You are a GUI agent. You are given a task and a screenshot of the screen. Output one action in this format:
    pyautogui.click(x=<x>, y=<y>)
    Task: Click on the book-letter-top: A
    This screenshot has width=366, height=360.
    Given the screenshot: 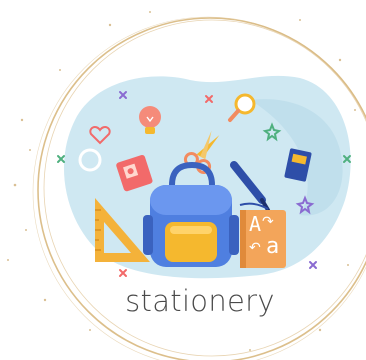 What is the action you would take?
    pyautogui.click(x=255, y=224)
    